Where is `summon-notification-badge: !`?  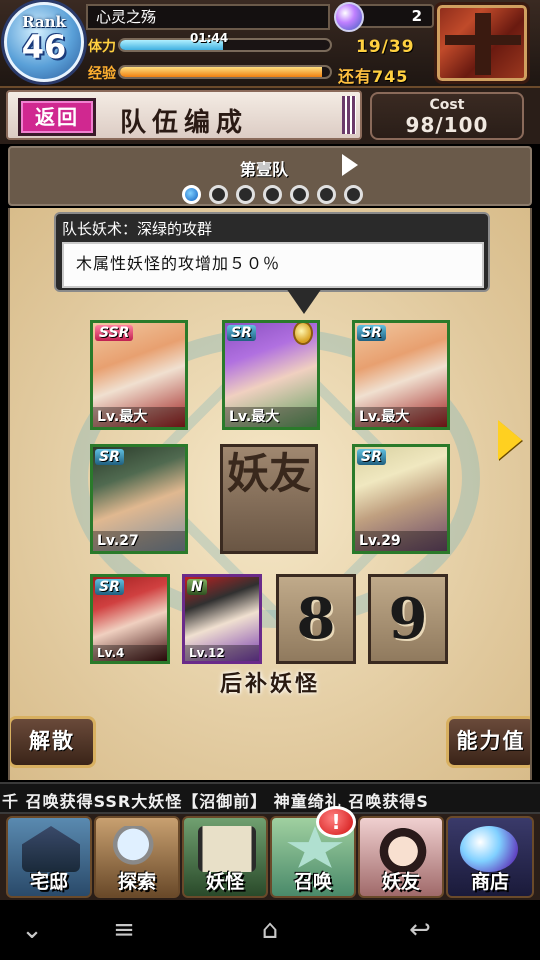 summon-notification-badge: ! is located at coordinates (336, 822).